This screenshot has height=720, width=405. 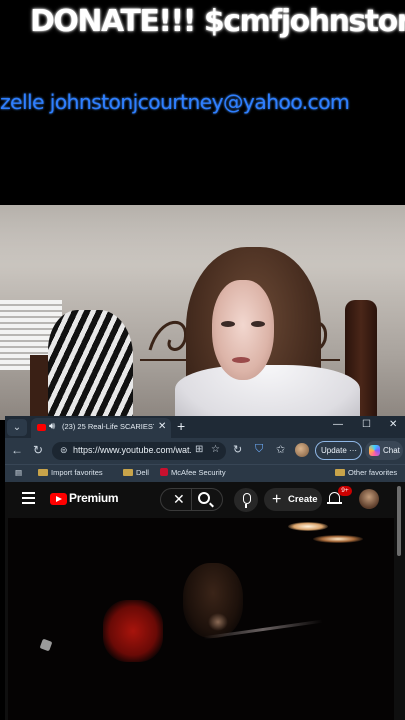 I want to click on update-button: Update ···, so click(x=338, y=450).